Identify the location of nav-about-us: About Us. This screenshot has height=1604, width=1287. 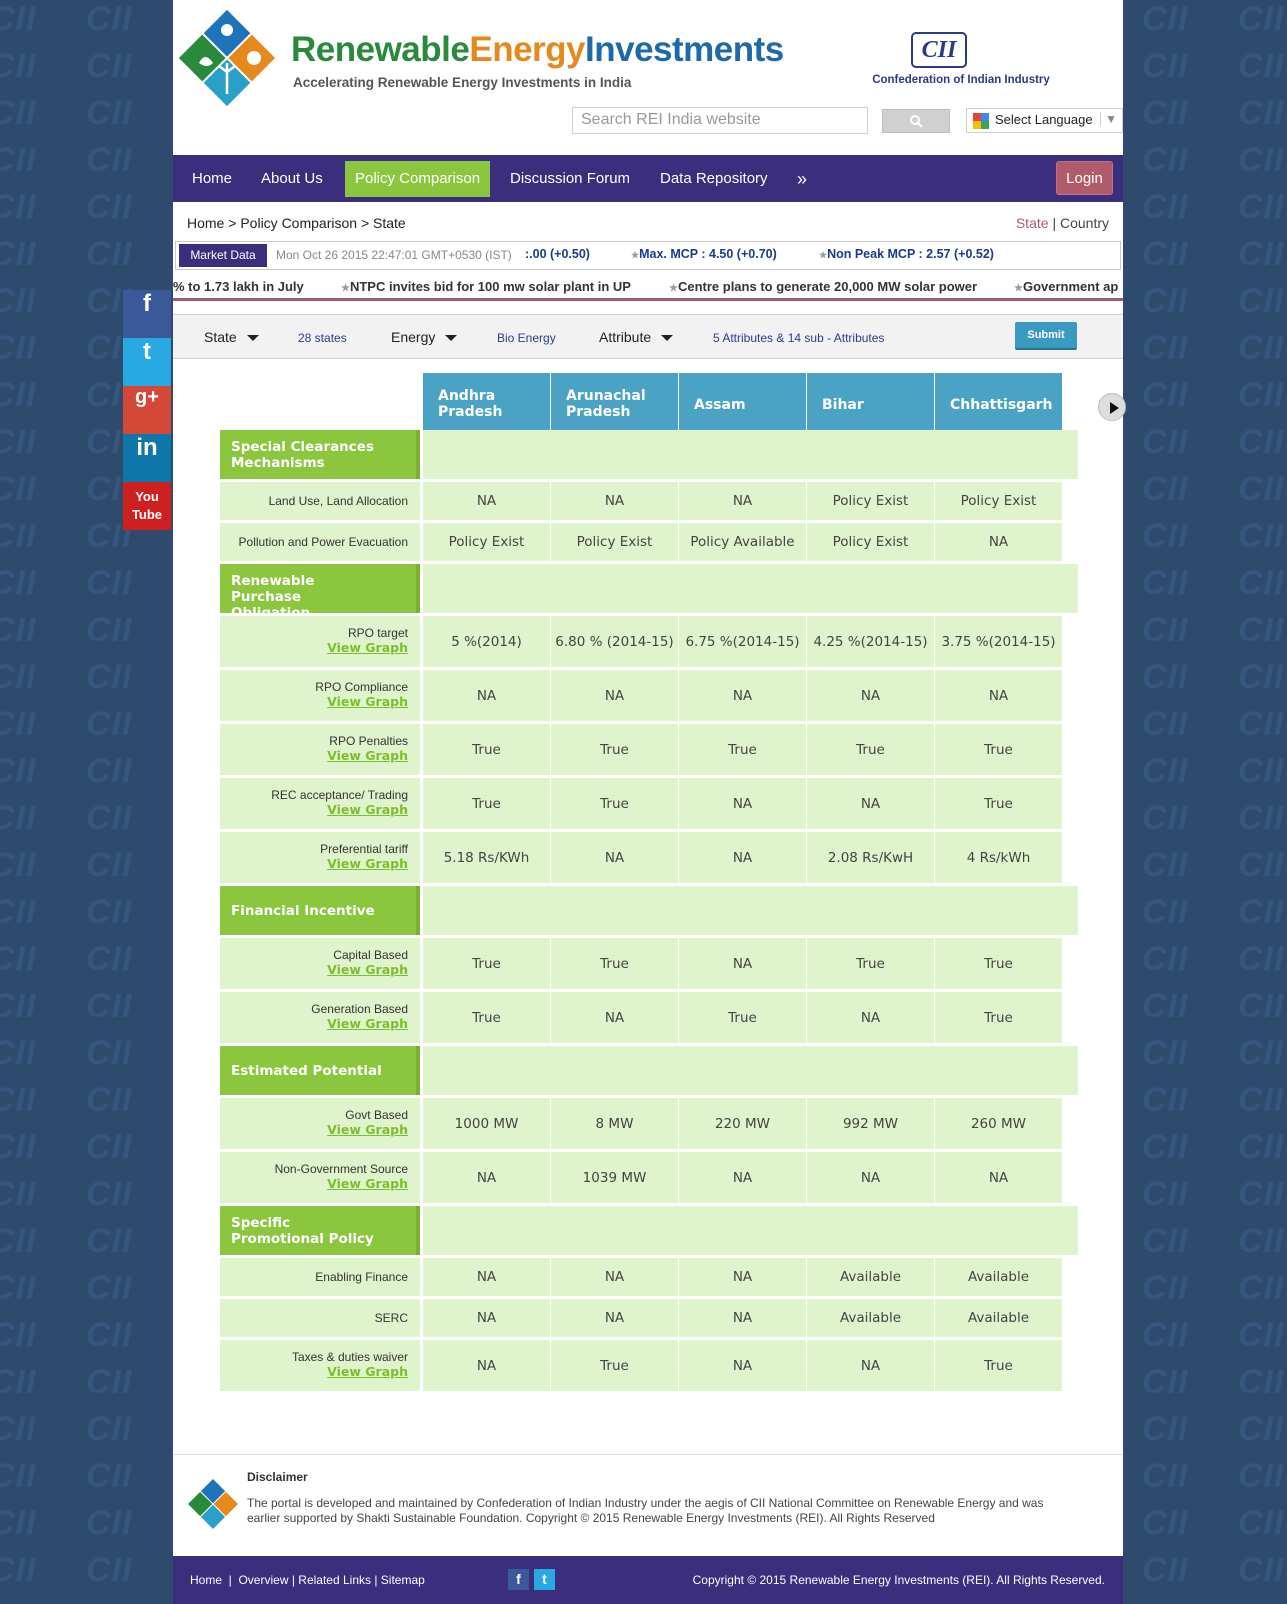
(292, 179).